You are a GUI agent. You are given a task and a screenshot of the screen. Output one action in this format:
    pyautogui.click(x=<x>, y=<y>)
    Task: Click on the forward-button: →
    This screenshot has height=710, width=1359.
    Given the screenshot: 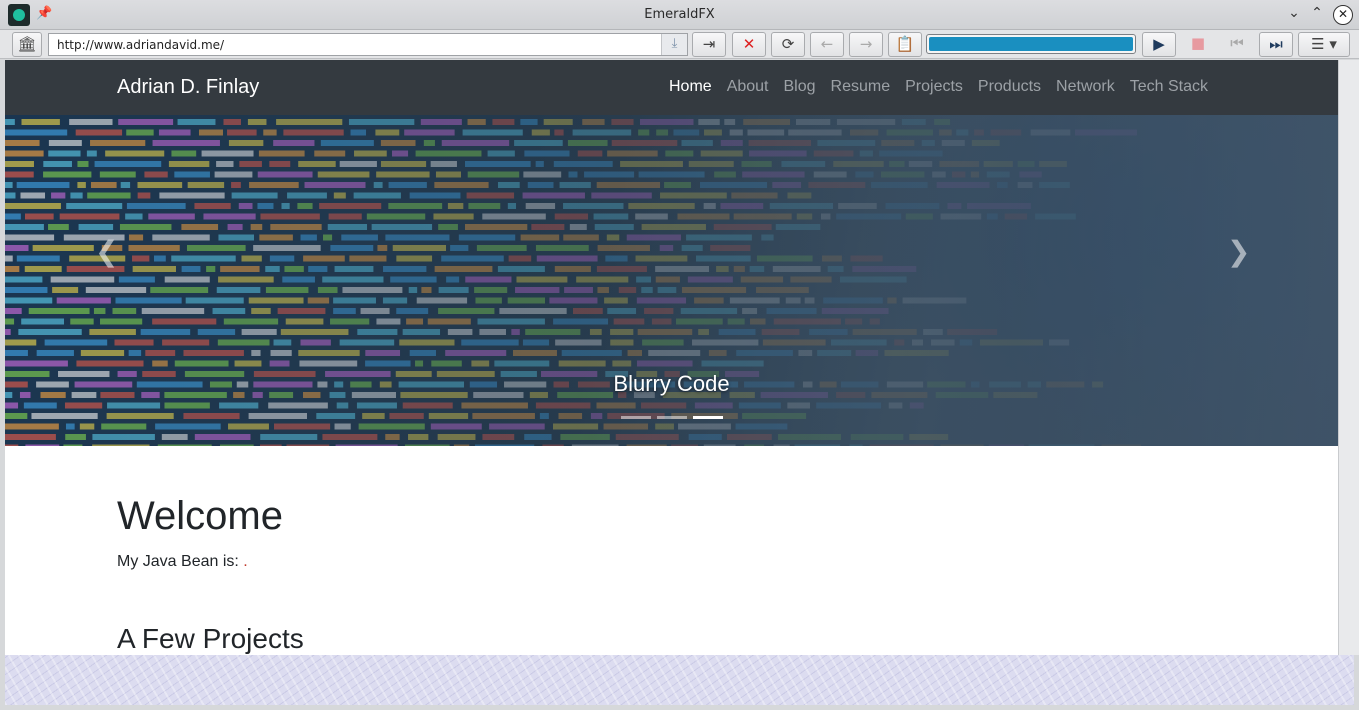 What is the action you would take?
    pyautogui.click(x=866, y=44)
    